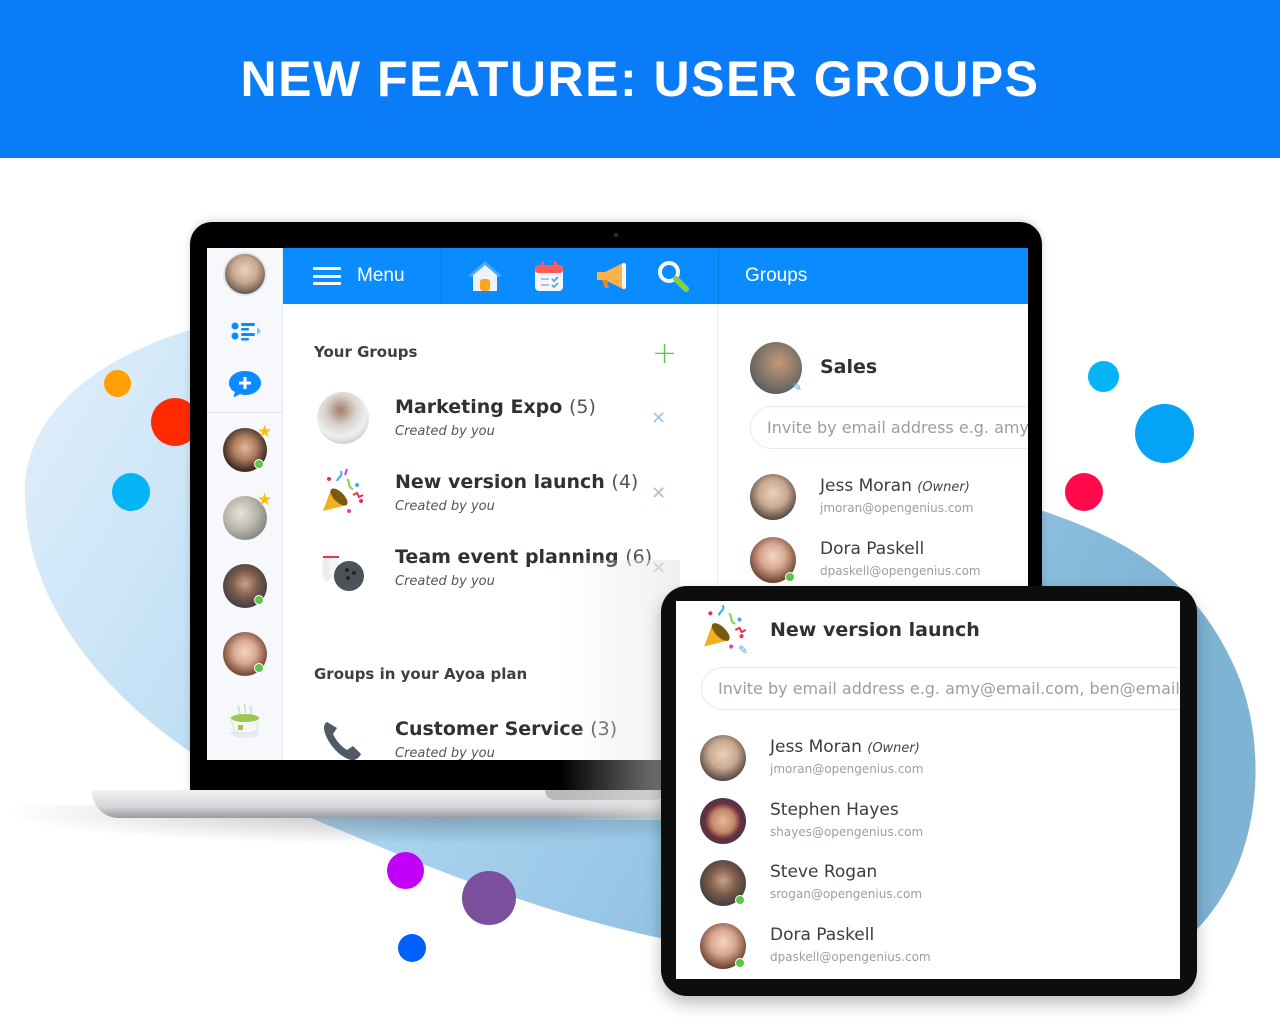 Image resolution: width=1280 pixels, height=1024 pixels. What do you see at coordinates (847, 832) in the screenshot?
I see `member-email: shayes@opengenius.com` at bounding box center [847, 832].